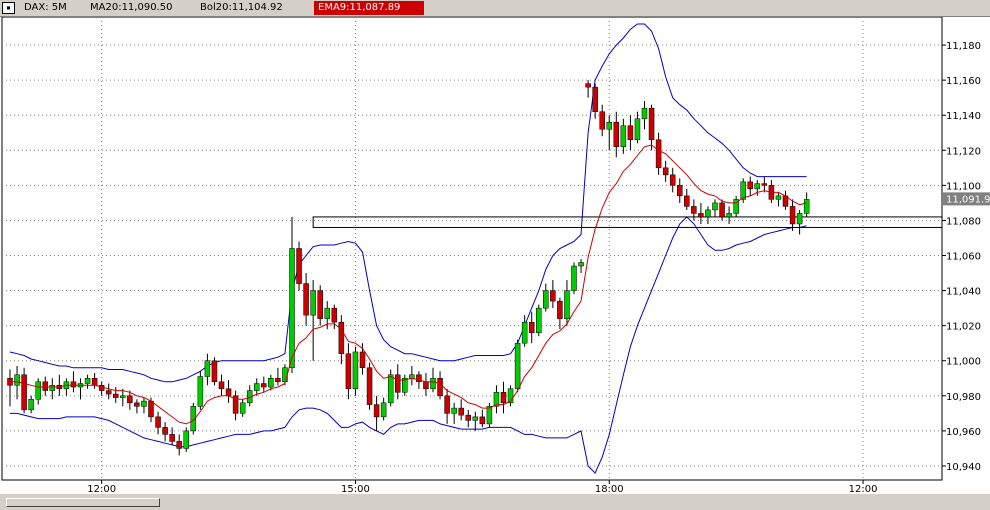 The height and width of the screenshot is (510, 990). What do you see at coordinates (963, 362) in the screenshot?
I see `y-tick-label: 11,000` at bounding box center [963, 362].